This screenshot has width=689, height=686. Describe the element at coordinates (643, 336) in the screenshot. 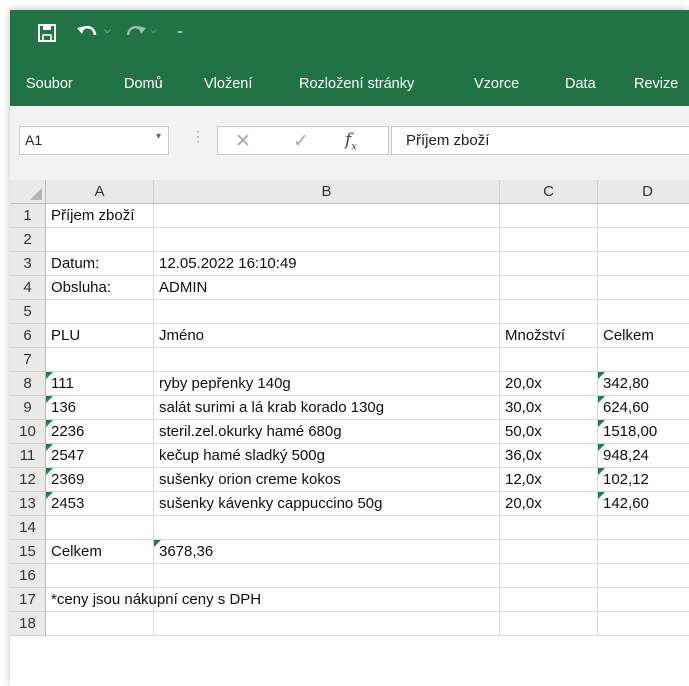

I see `cell-d6: Celkem` at that location.